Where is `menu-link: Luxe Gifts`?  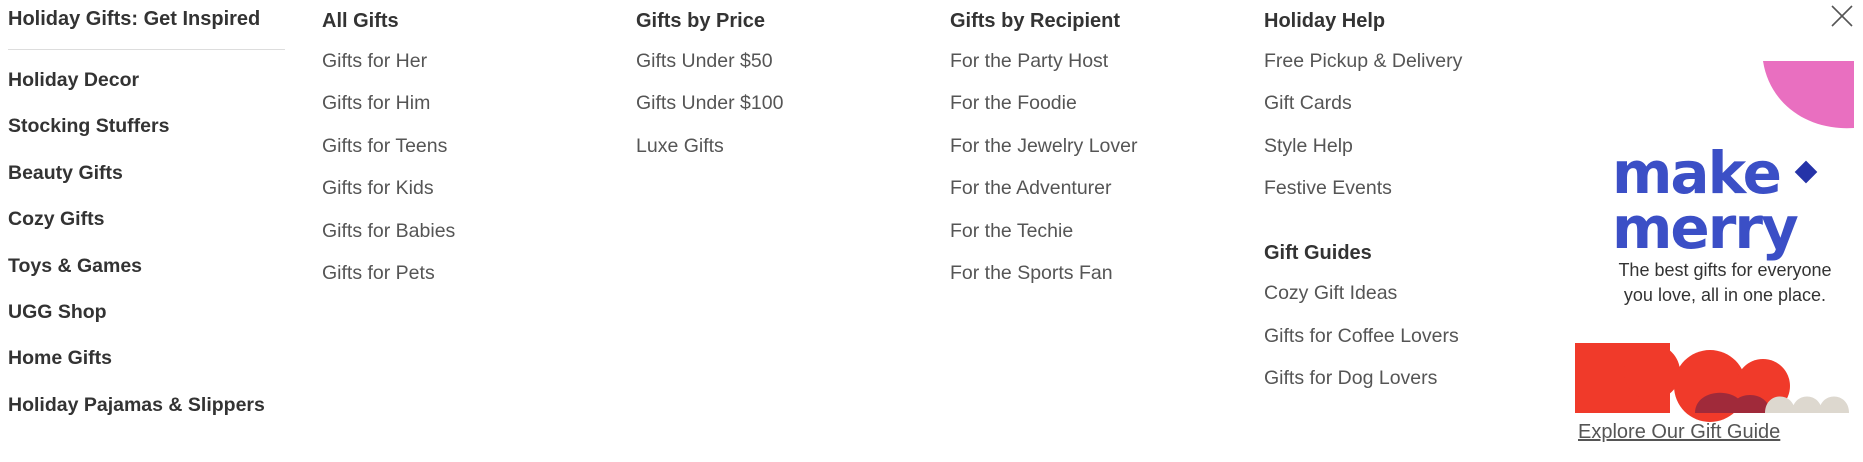 menu-link: Luxe Gifts is located at coordinates (680, 146).